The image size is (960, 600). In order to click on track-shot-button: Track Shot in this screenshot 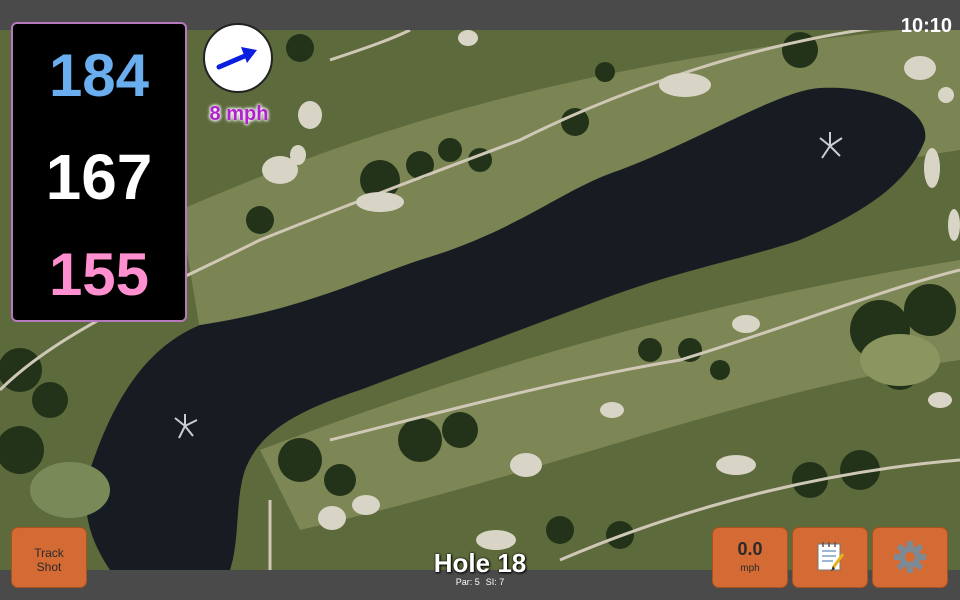, I will do `click(49, 557)`.